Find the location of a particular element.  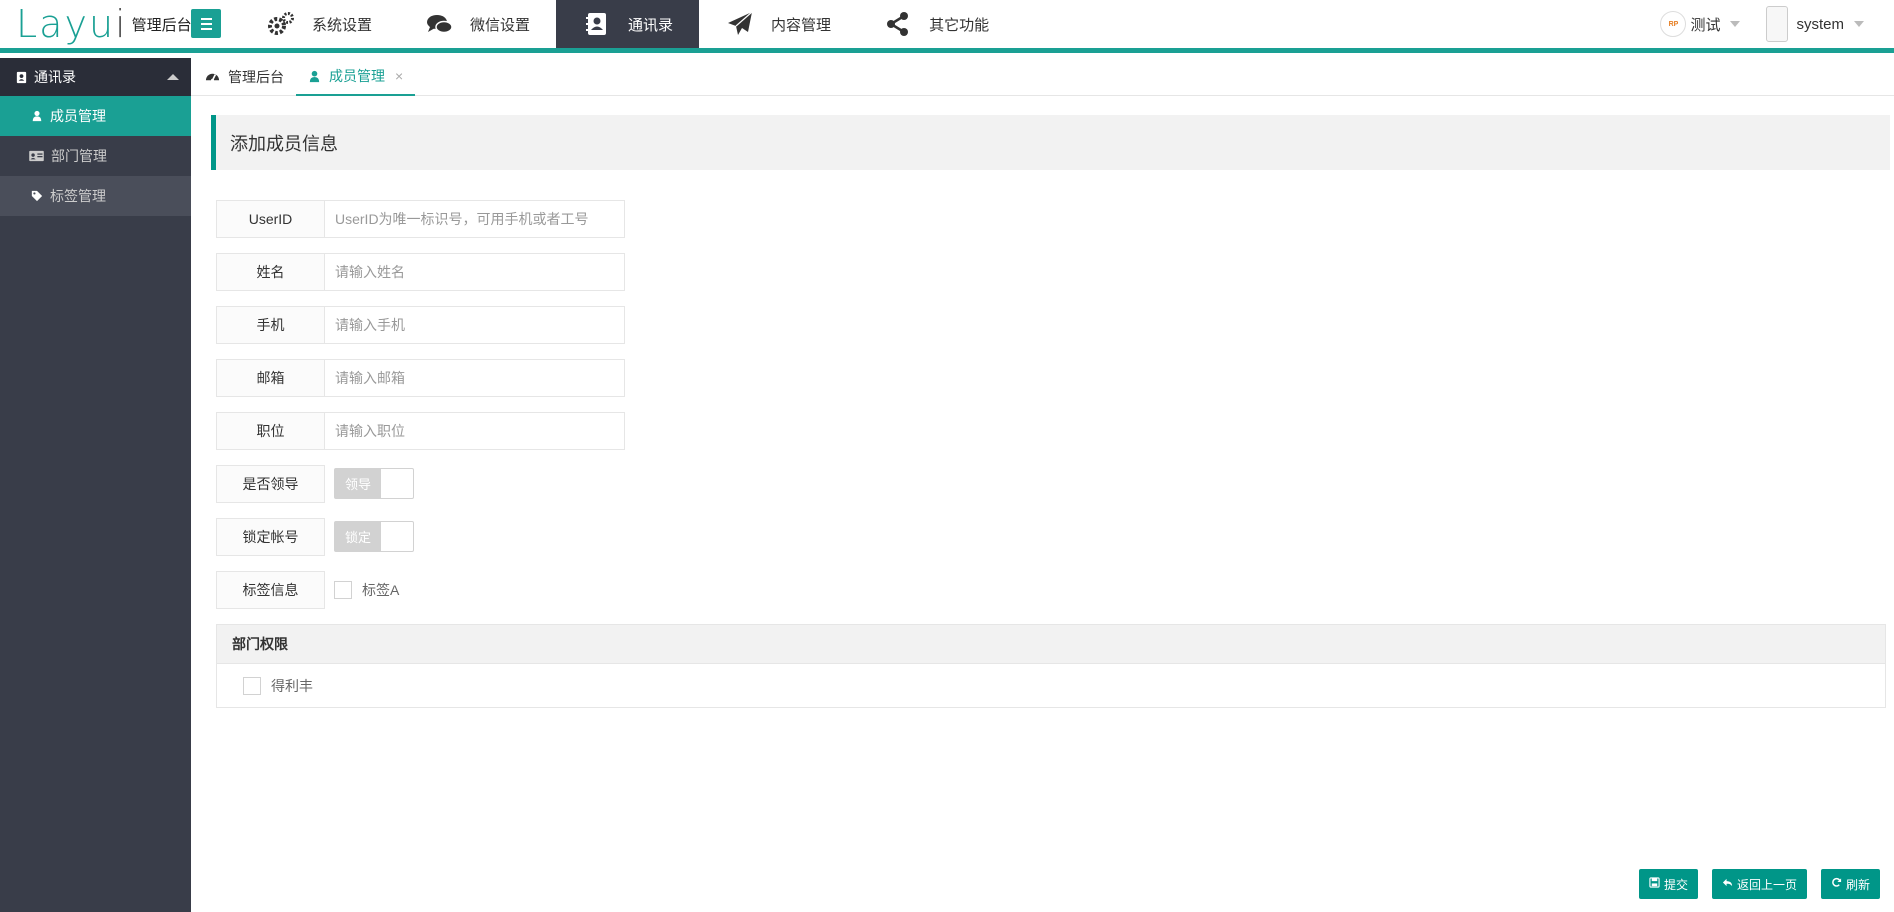

panel-title: 部门权限 is located at coordinates (1051, 644).